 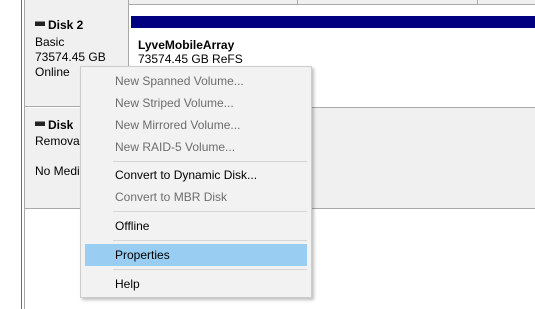 I want to click on window-edge, so click(x=21, y=154).